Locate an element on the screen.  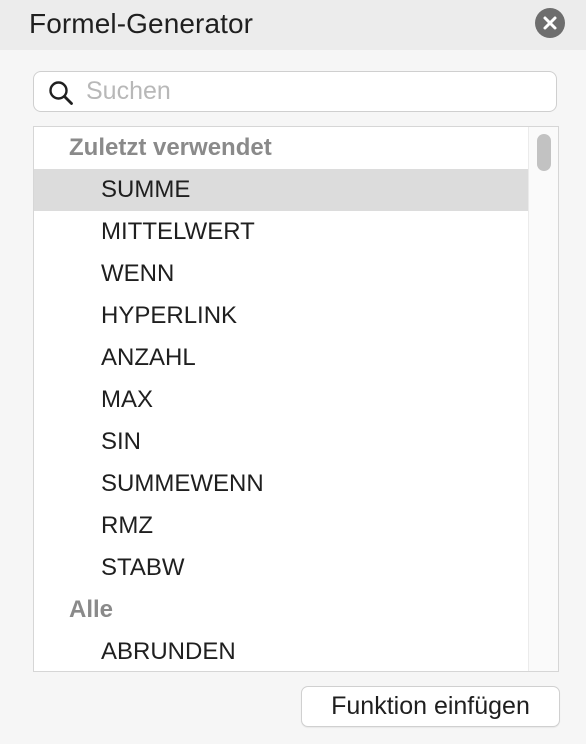
function-list-item: STABW is located at coordinates (281, 568).